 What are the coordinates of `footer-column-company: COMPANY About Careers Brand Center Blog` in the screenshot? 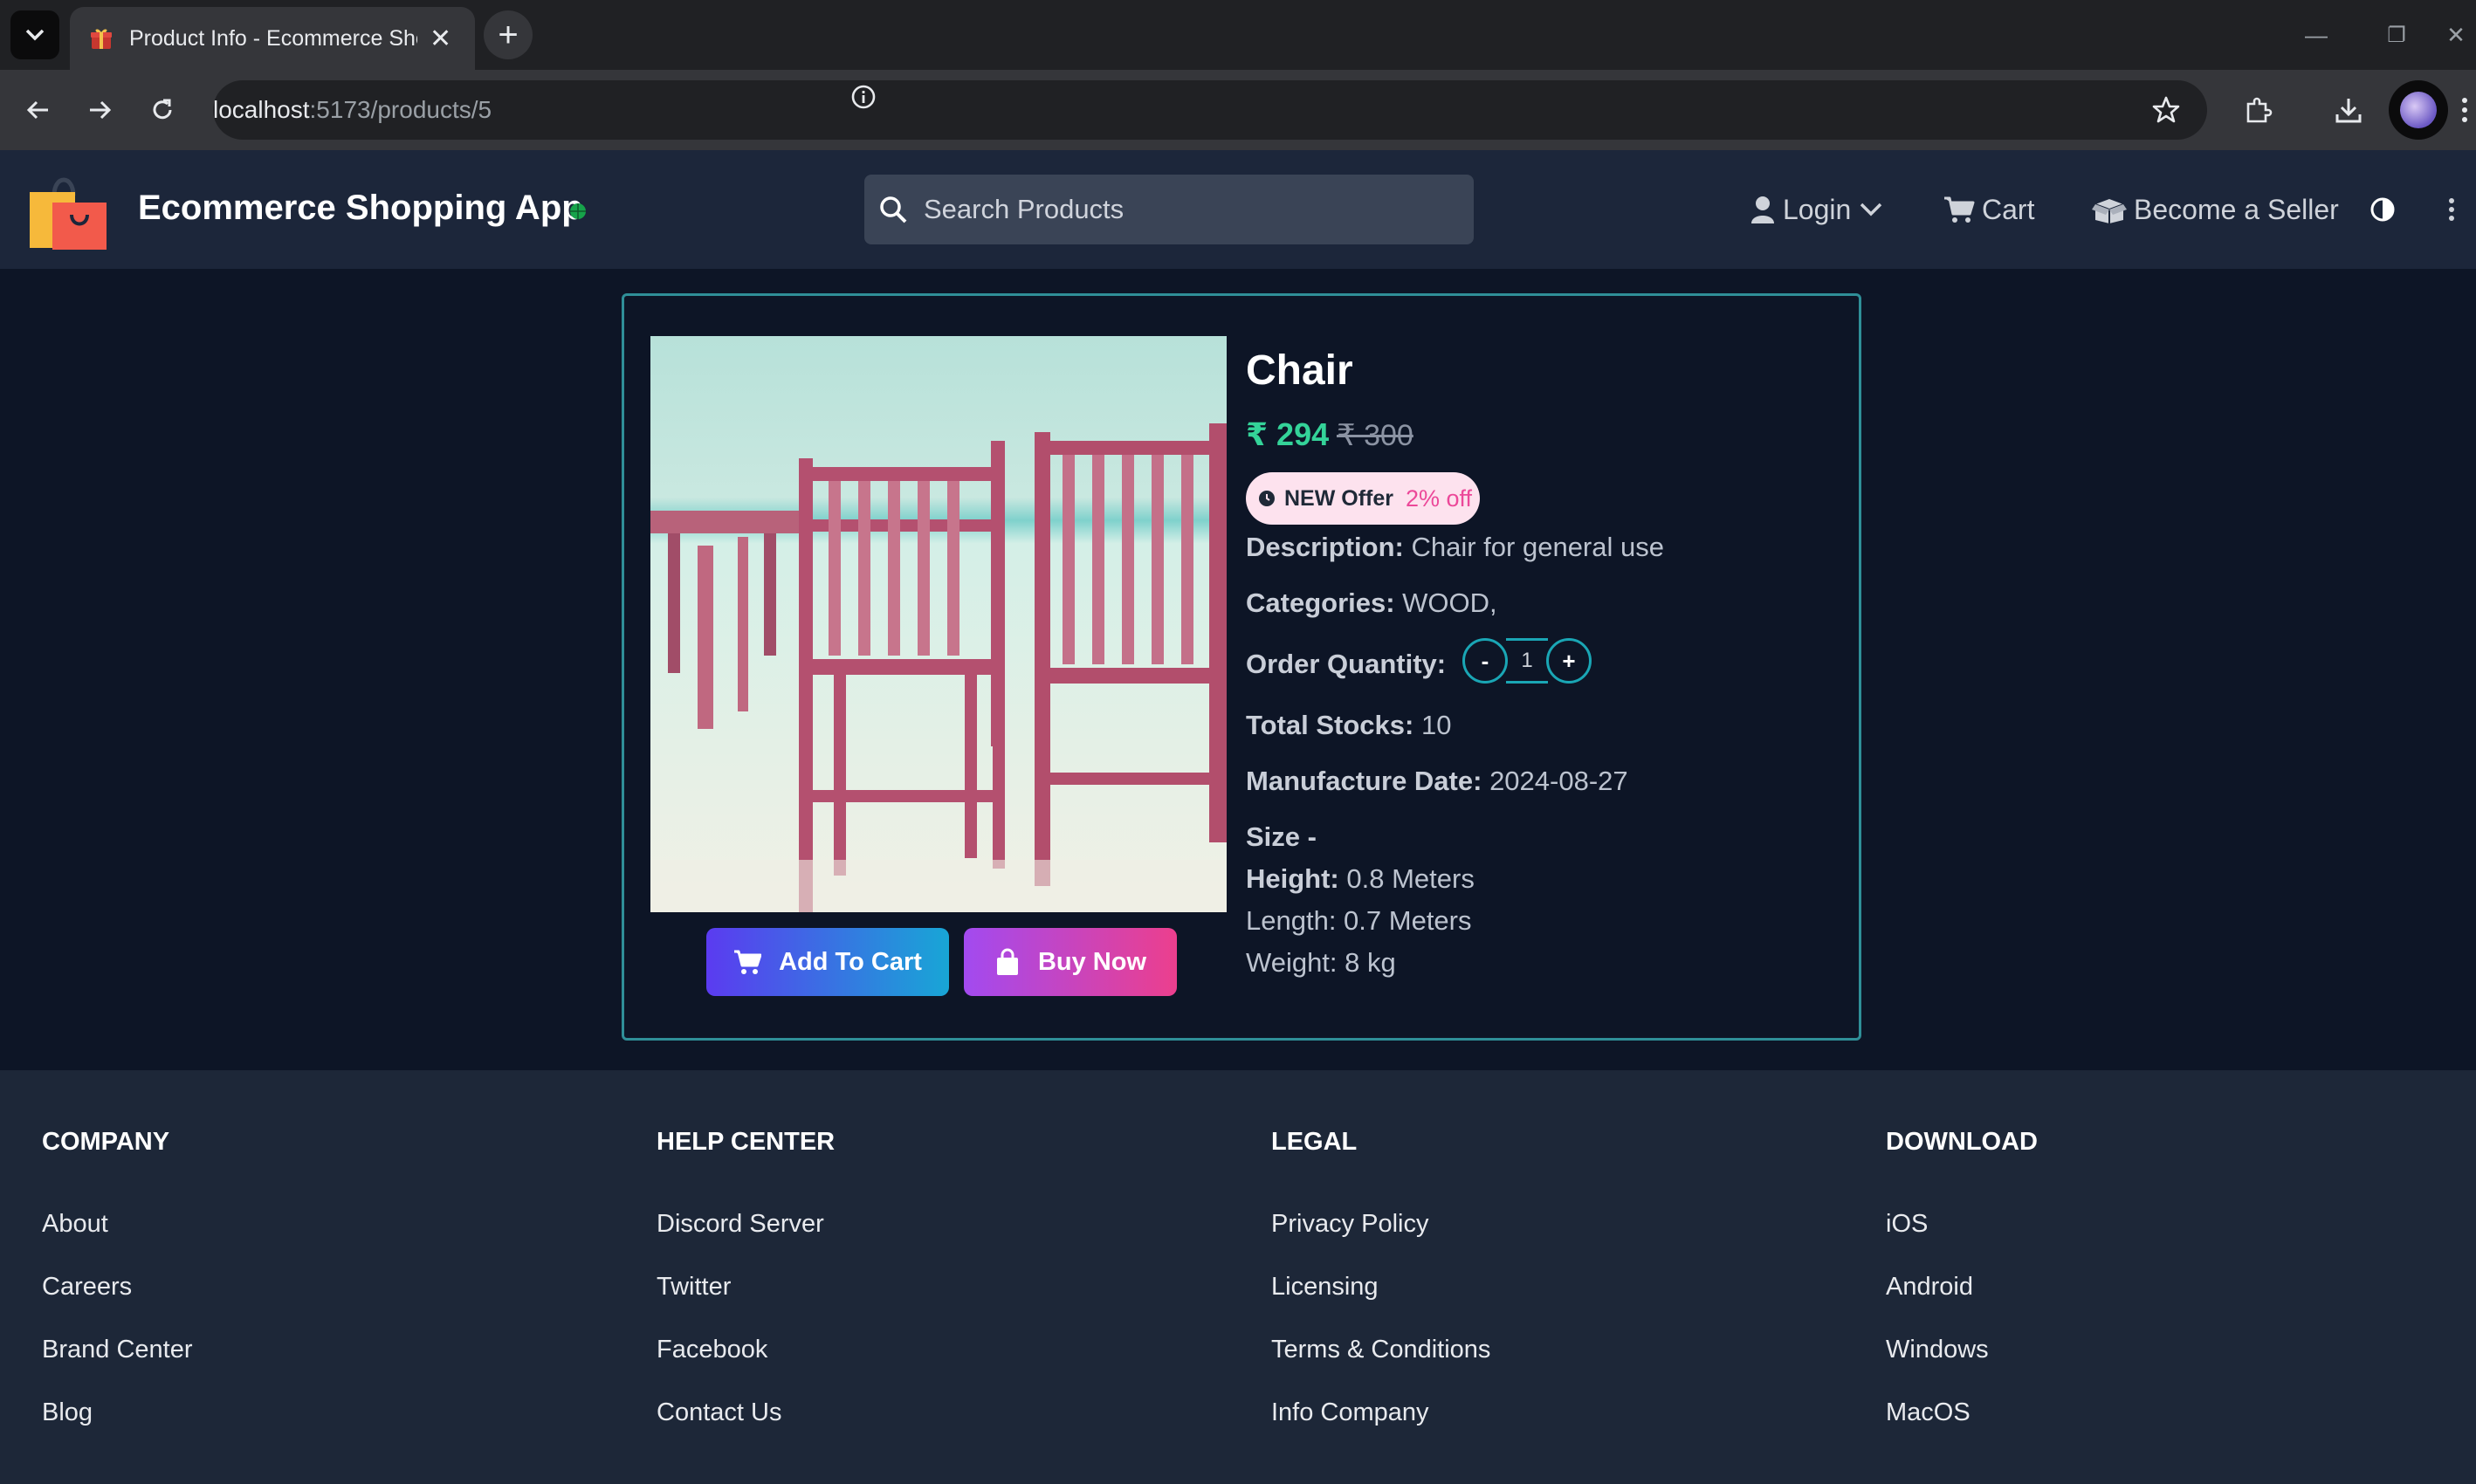 It's located at (117, 1286).